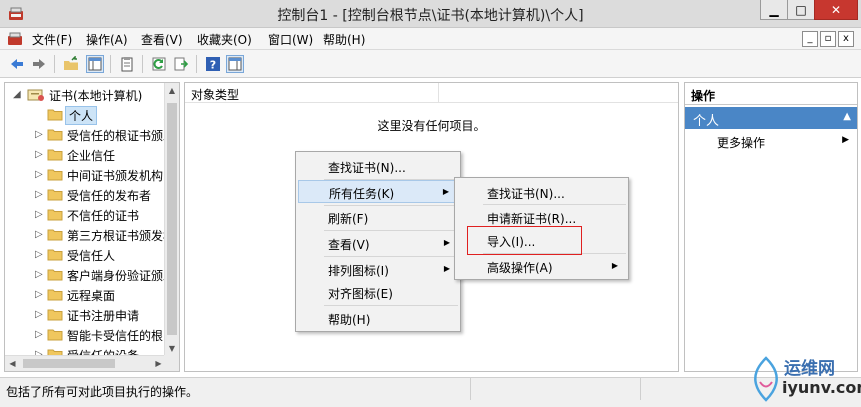  What do you see at coordinates (17, 64) in the screenshot?
I see `back-icon` at bounding box center [17, 64].